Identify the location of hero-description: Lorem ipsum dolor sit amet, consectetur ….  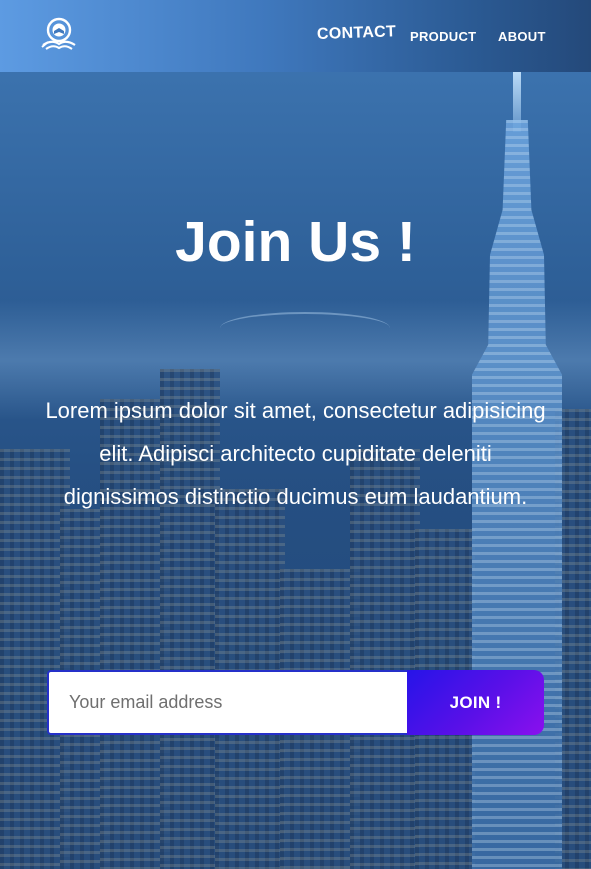
(295, 453).